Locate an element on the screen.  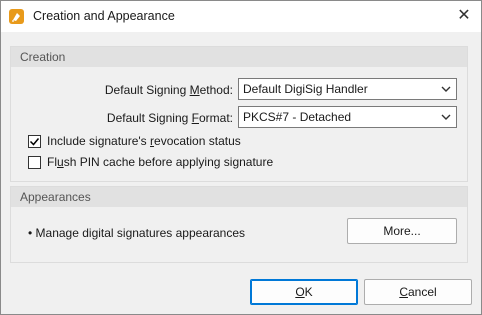
app-icon is located at coordinates (16, 16).